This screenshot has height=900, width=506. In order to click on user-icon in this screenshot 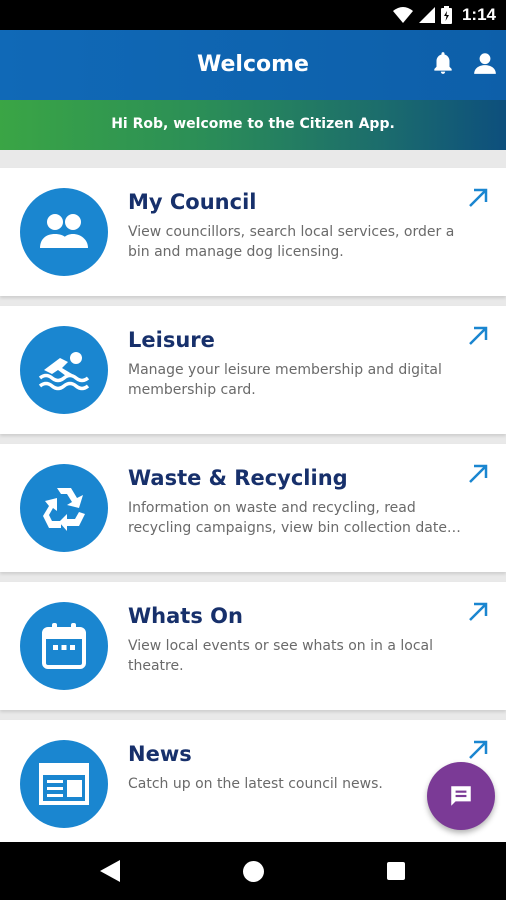, I will do `click(485, 63)`.